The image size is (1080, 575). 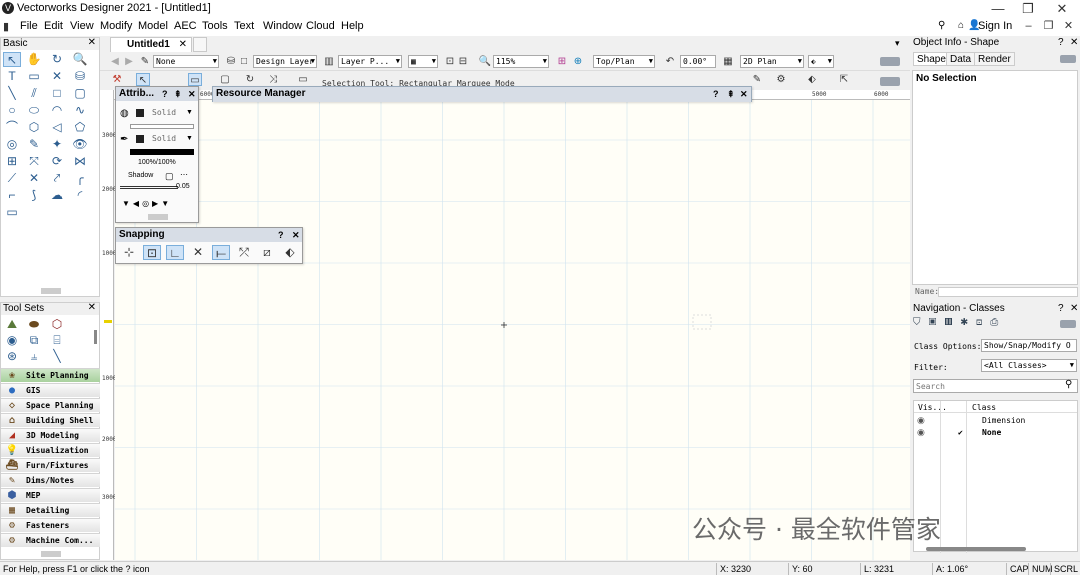 What do you see at coordinates (164, 112) in the screenshot?
I see `fill-style-value: Solid` at bounding box center [164, 112].